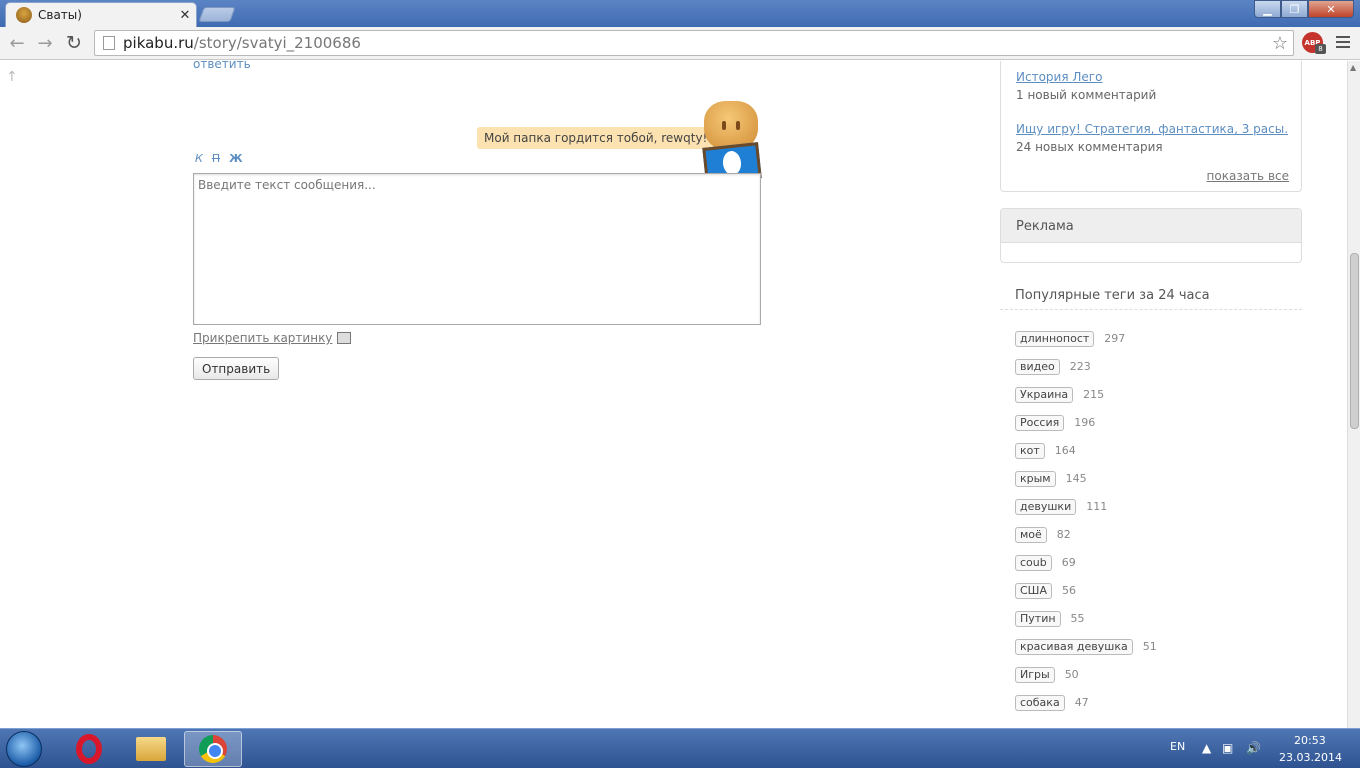 This screenshot has width=1360, height=768. Describe the element at coordinates (1030, 451) in the screenshot. I see `tag-link: кот` at that location.